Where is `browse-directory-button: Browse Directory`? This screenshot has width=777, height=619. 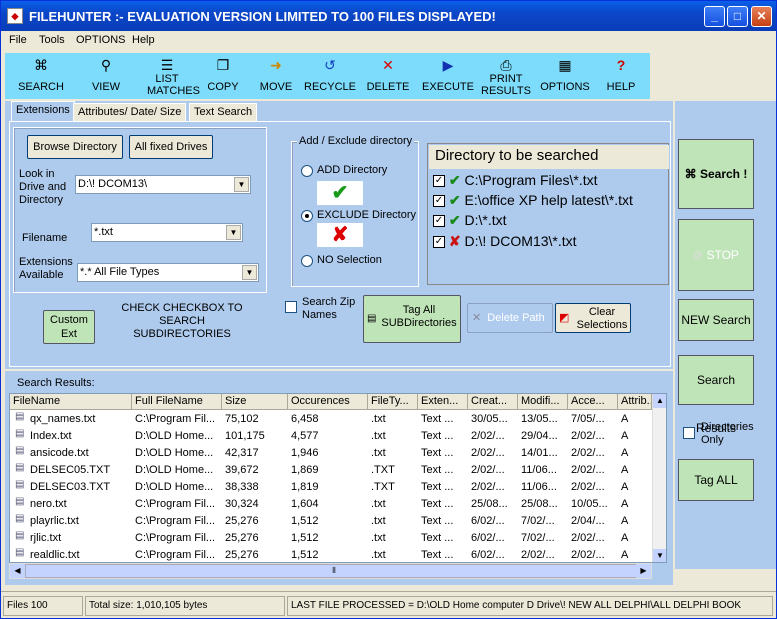
browse-directory-button: Browse Directory is located at coordinates (75, 147).